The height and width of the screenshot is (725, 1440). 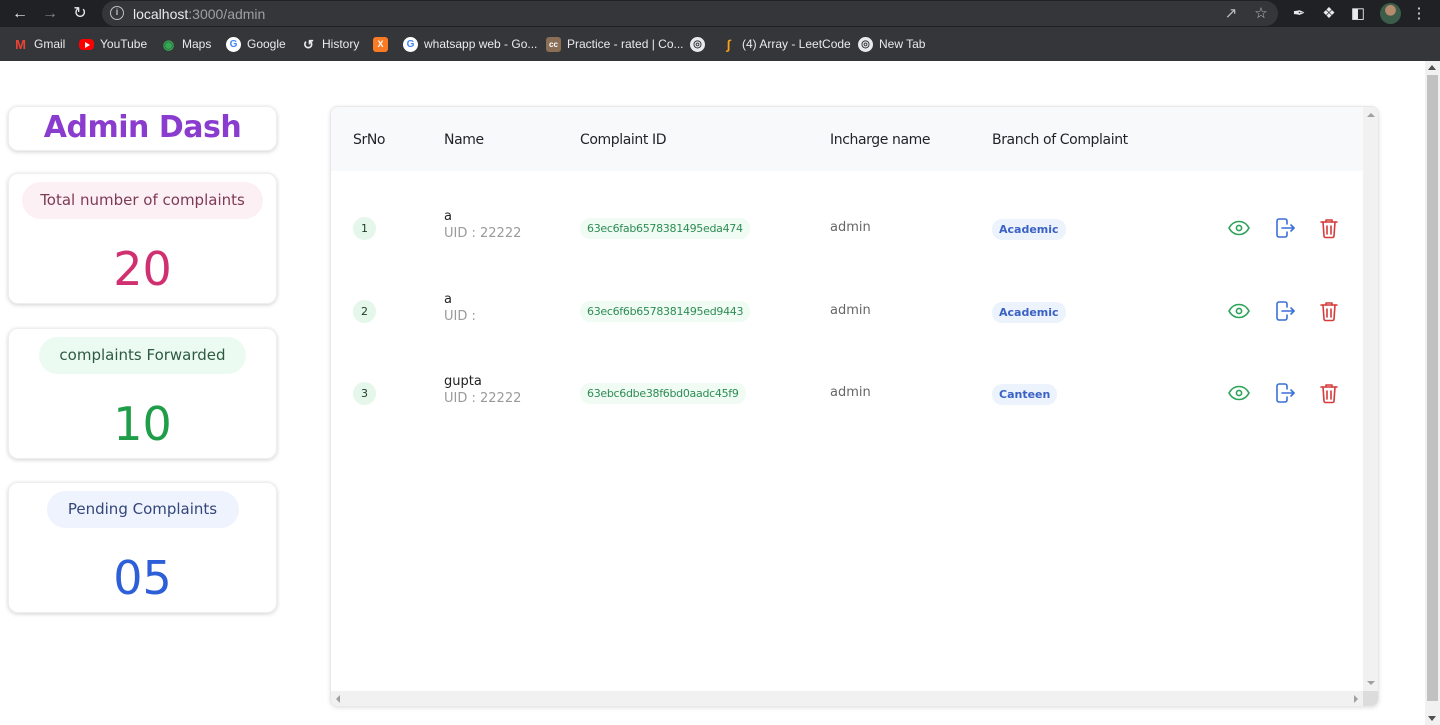 I want to click on gmail-icon: M, so click(x=20, y=44).